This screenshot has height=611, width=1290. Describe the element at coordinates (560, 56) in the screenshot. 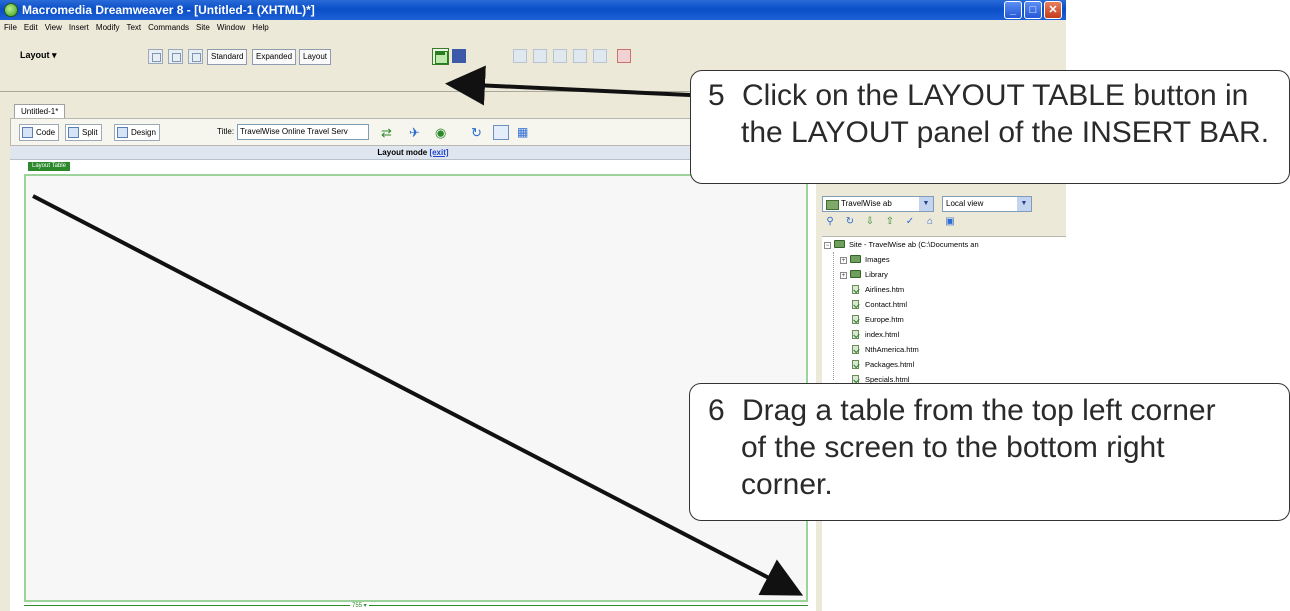

I see `insert-column-left-icon` at that location.